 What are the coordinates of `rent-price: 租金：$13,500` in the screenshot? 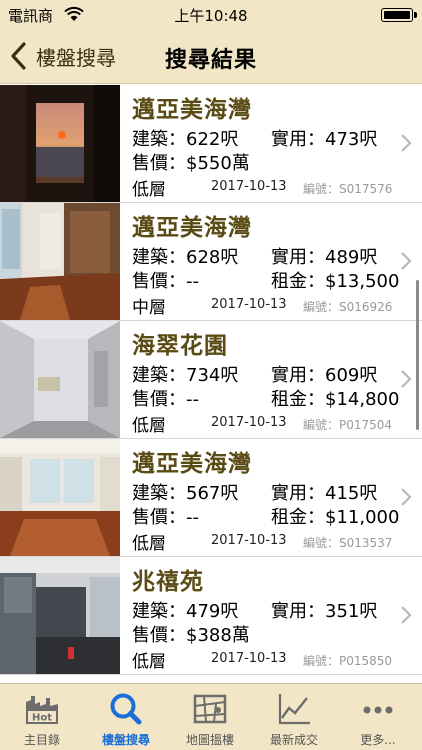 It's located at (335, 281).